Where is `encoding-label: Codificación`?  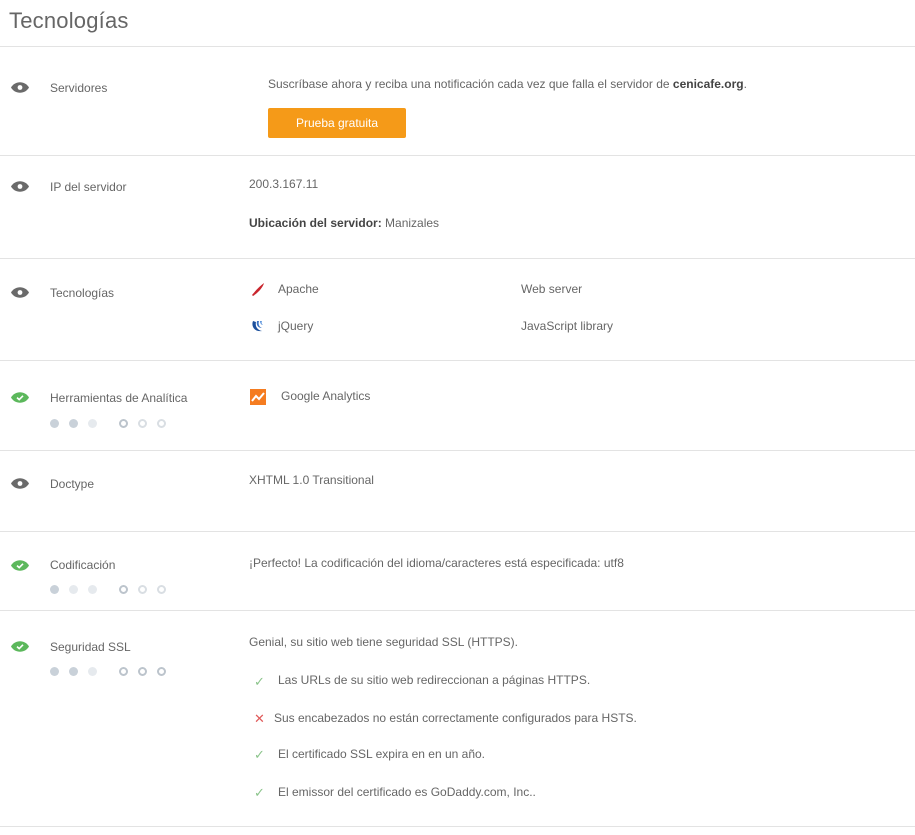
encoding-label: Codificación is located at coordinates (83, 565).